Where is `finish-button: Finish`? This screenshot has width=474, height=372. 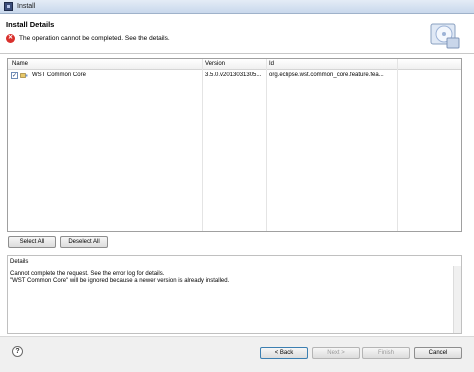
finish-button: Finish is located at coordinates (386, 353).